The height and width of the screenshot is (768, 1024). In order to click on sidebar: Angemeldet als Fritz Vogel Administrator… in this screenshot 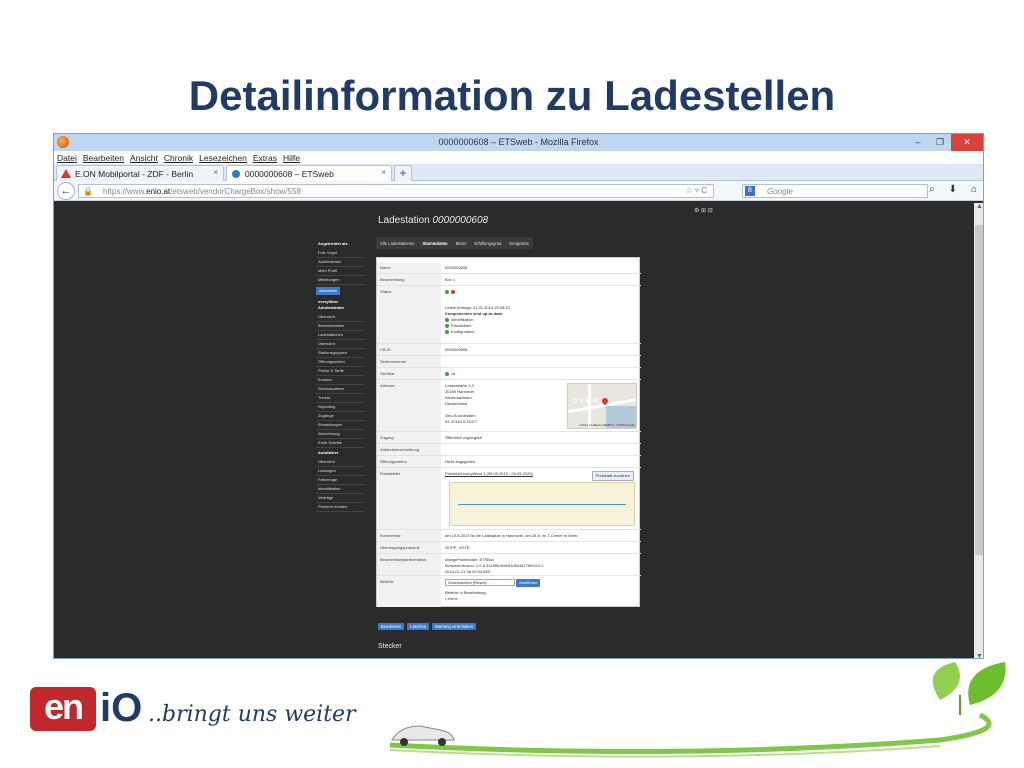, I will do `click(340, 375)`.